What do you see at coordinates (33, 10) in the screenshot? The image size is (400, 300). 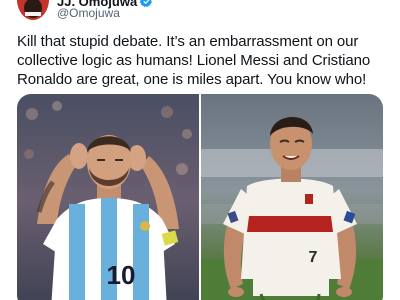 I see `author-avatar` at bounding box center [33, 10].